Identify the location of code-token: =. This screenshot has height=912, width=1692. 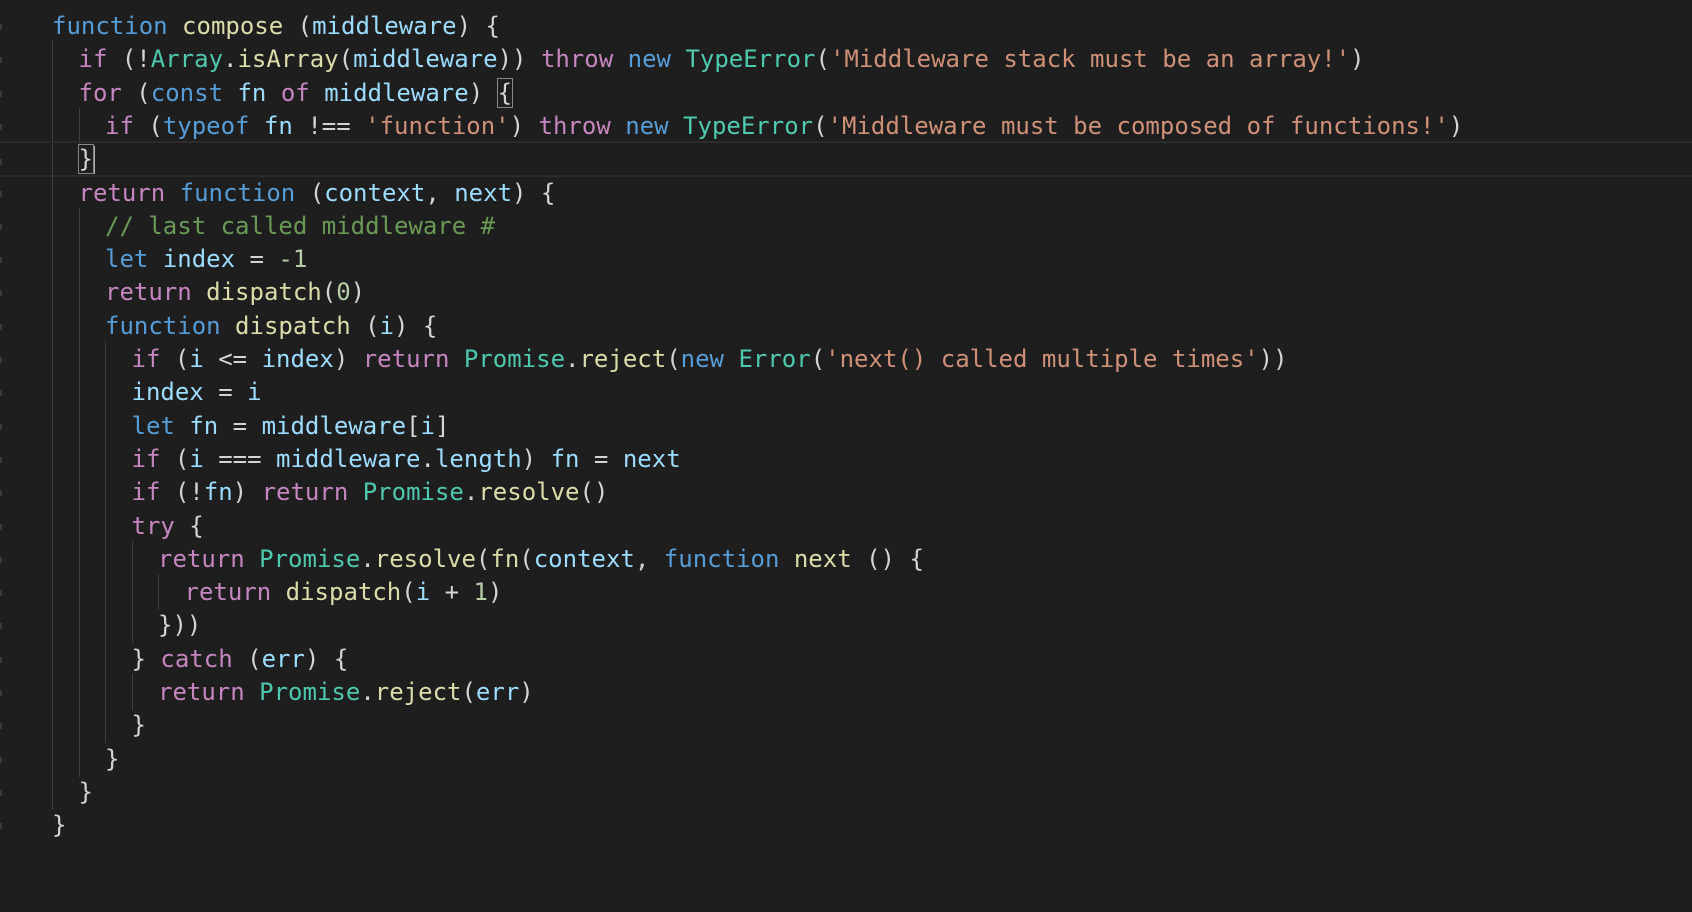
(601, 458).